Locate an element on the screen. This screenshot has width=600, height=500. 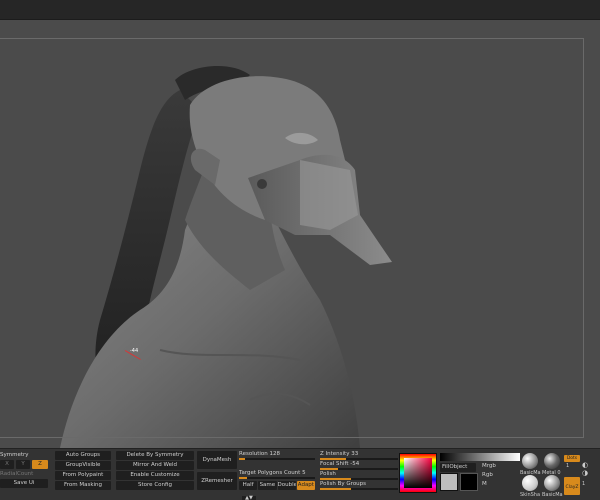
symmetry-z-button: Z is located at coordinates (40, 464).